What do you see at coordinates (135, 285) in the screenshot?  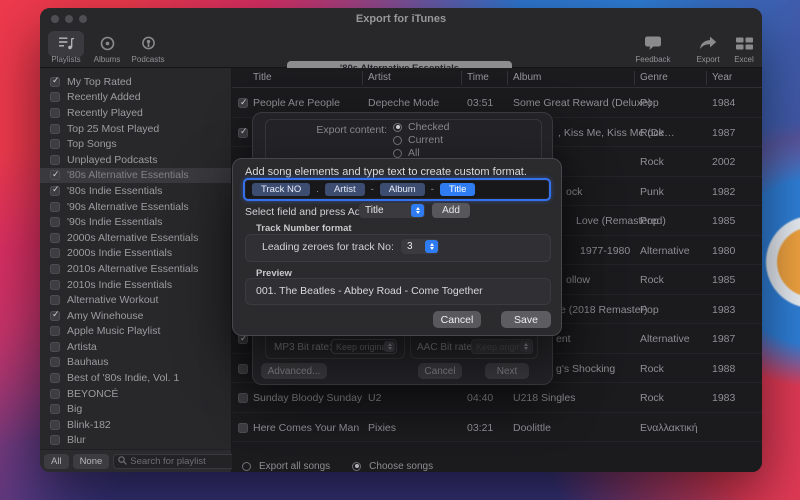 I see `sidebar-item-2010s-indie-essentials: 2010s Indie Essentials` at bounding box center [135, 285].